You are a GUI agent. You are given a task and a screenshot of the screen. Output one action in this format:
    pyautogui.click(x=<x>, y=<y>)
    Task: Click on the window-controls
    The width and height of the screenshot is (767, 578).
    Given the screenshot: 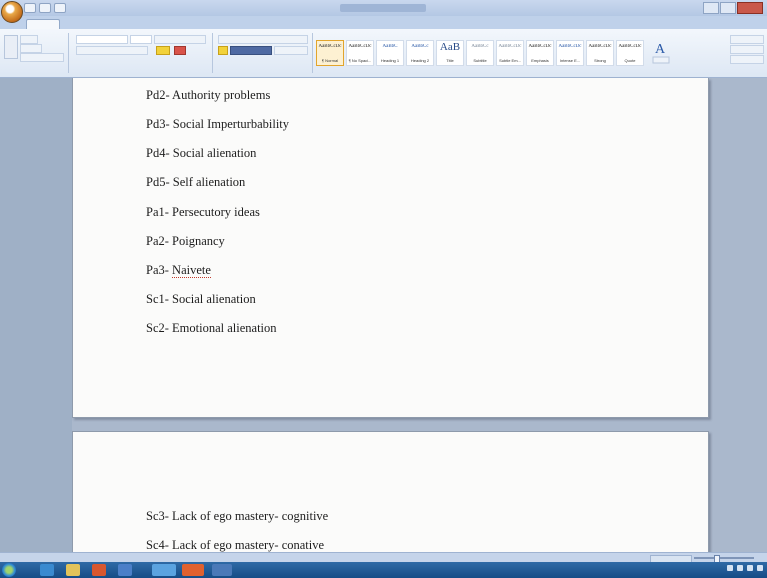 What is the action you would take?
    pyautogui.click(x=733, y=8)
    